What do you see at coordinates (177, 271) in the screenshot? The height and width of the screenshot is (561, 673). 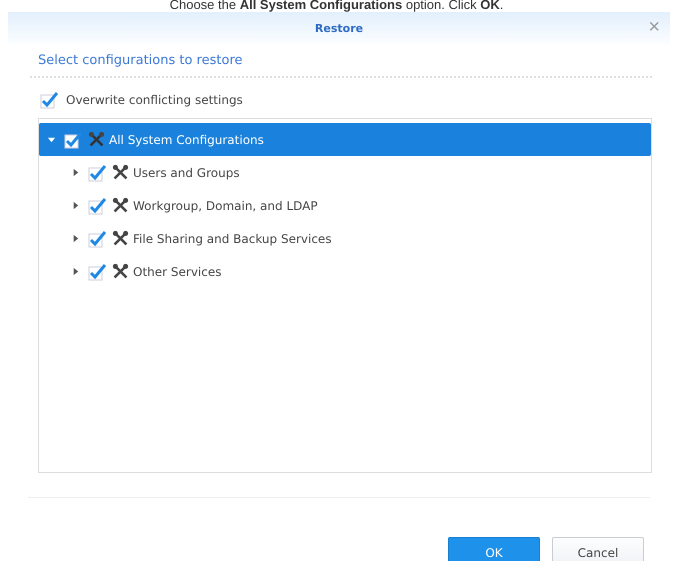 I see `tree-item-label: Other Services` at bounding box center [177, 271].